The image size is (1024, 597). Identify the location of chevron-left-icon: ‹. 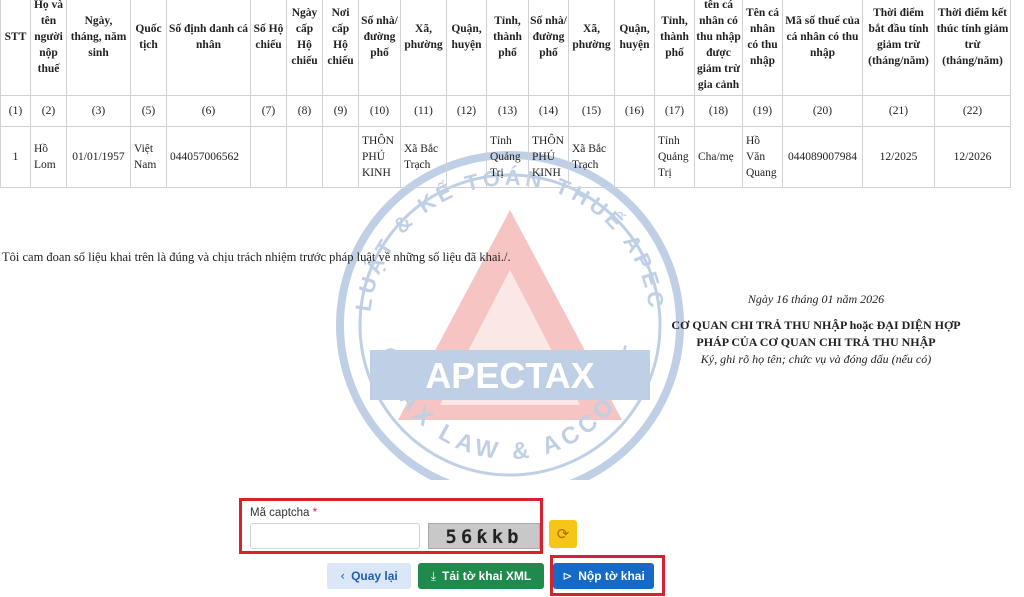
(343, 576).